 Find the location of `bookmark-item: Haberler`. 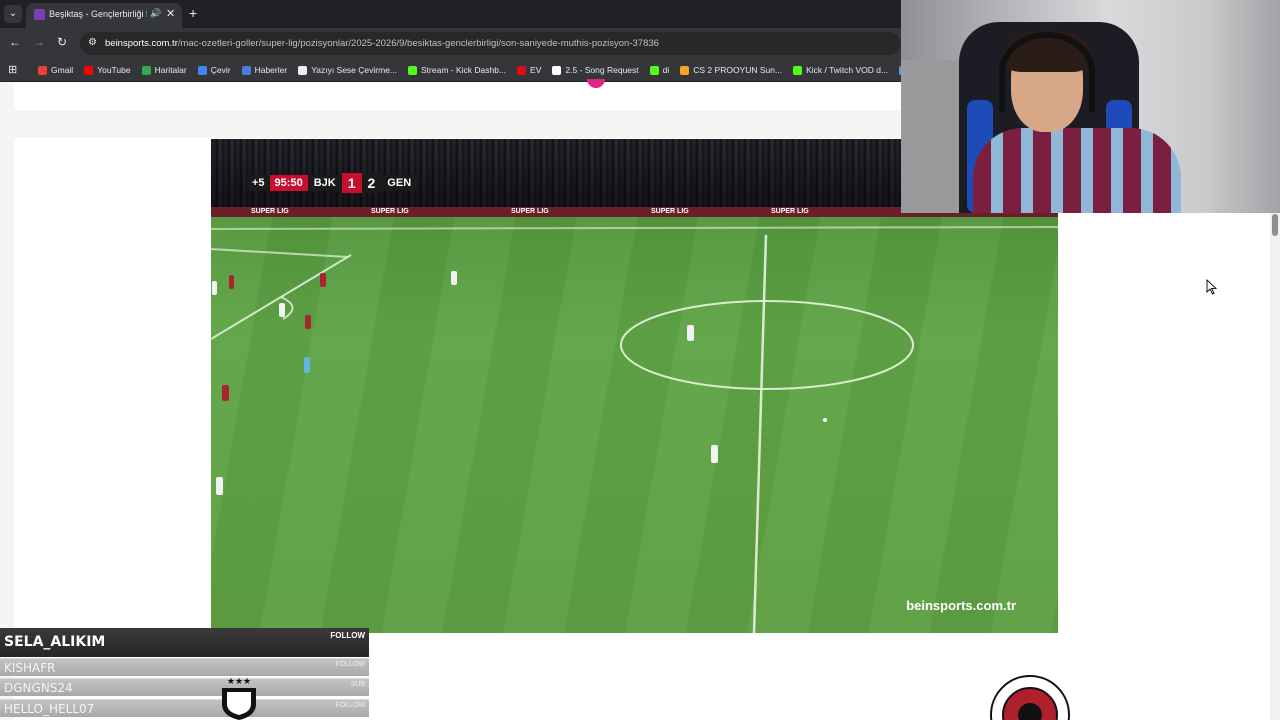

bookmark-item: Haberler is located at coordinates (264, 70).